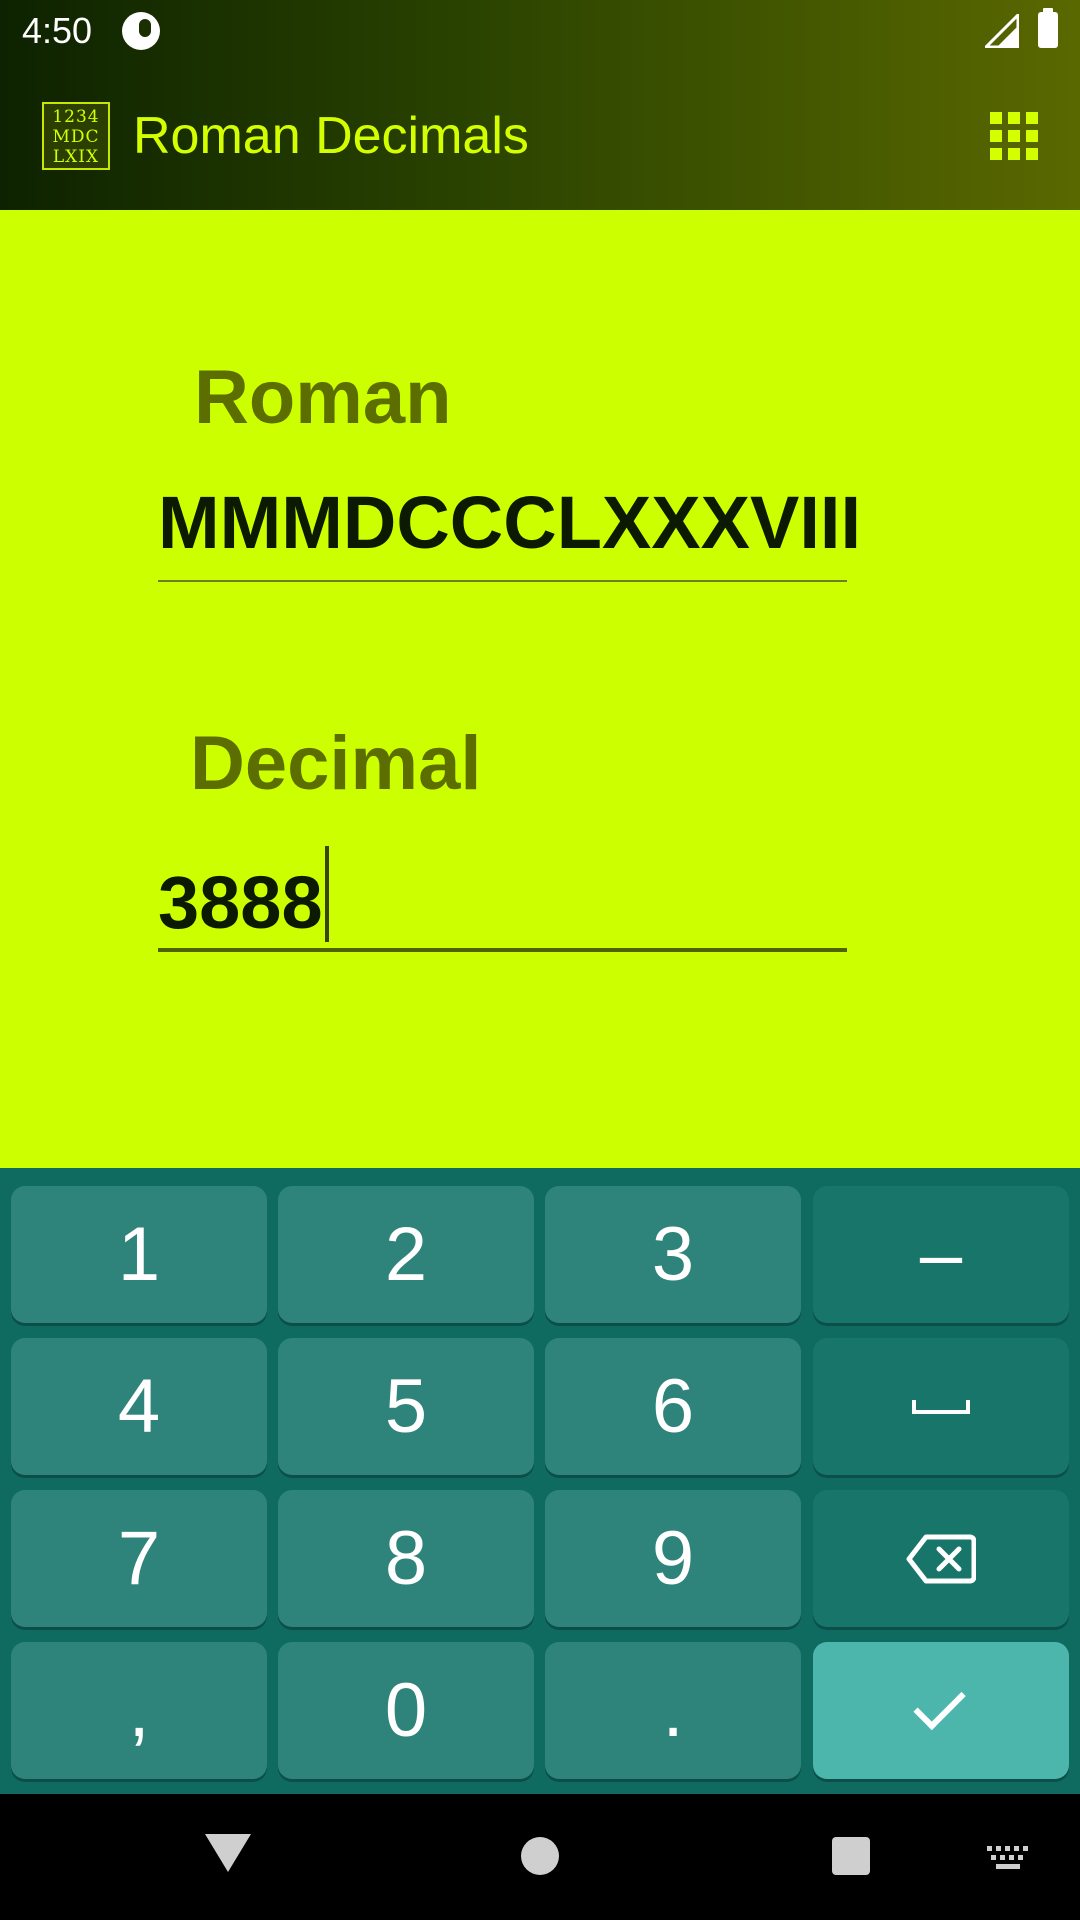  What do you see at coordinates (941, 1254) in the screenshot?
I see `key-minus: –` at bounding box center [941, 1254].